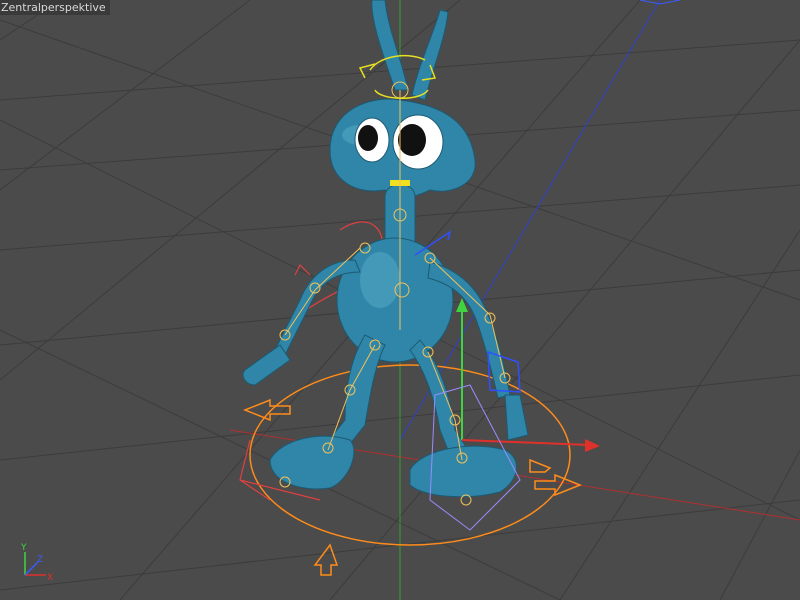 Image resolution: width=800 pixels, height=600 pixels. Describe the element at coordinates (23, 548) in the screenshot. I see `axis-y-label: Y` at that location.